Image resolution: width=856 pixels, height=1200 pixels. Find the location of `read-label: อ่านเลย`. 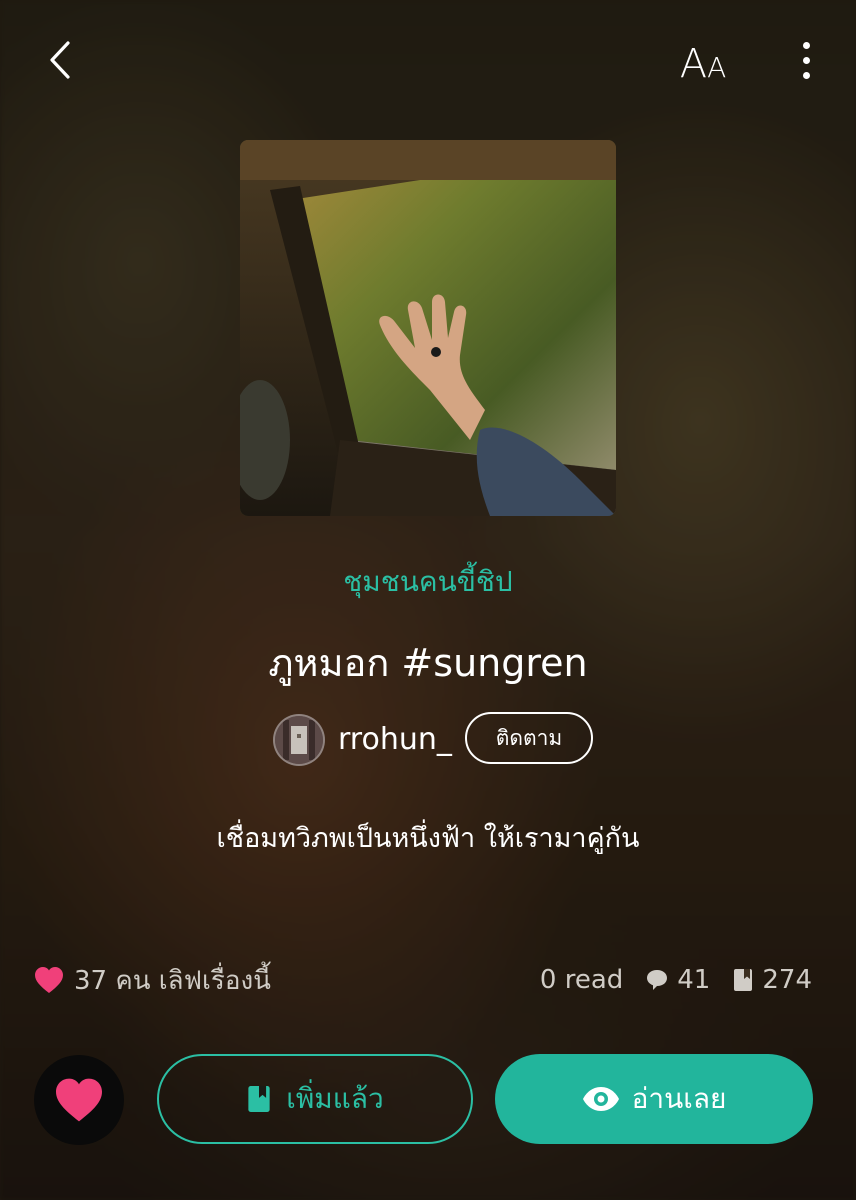

read-label: อ่านเลย is located at coordinates (679, 1098).